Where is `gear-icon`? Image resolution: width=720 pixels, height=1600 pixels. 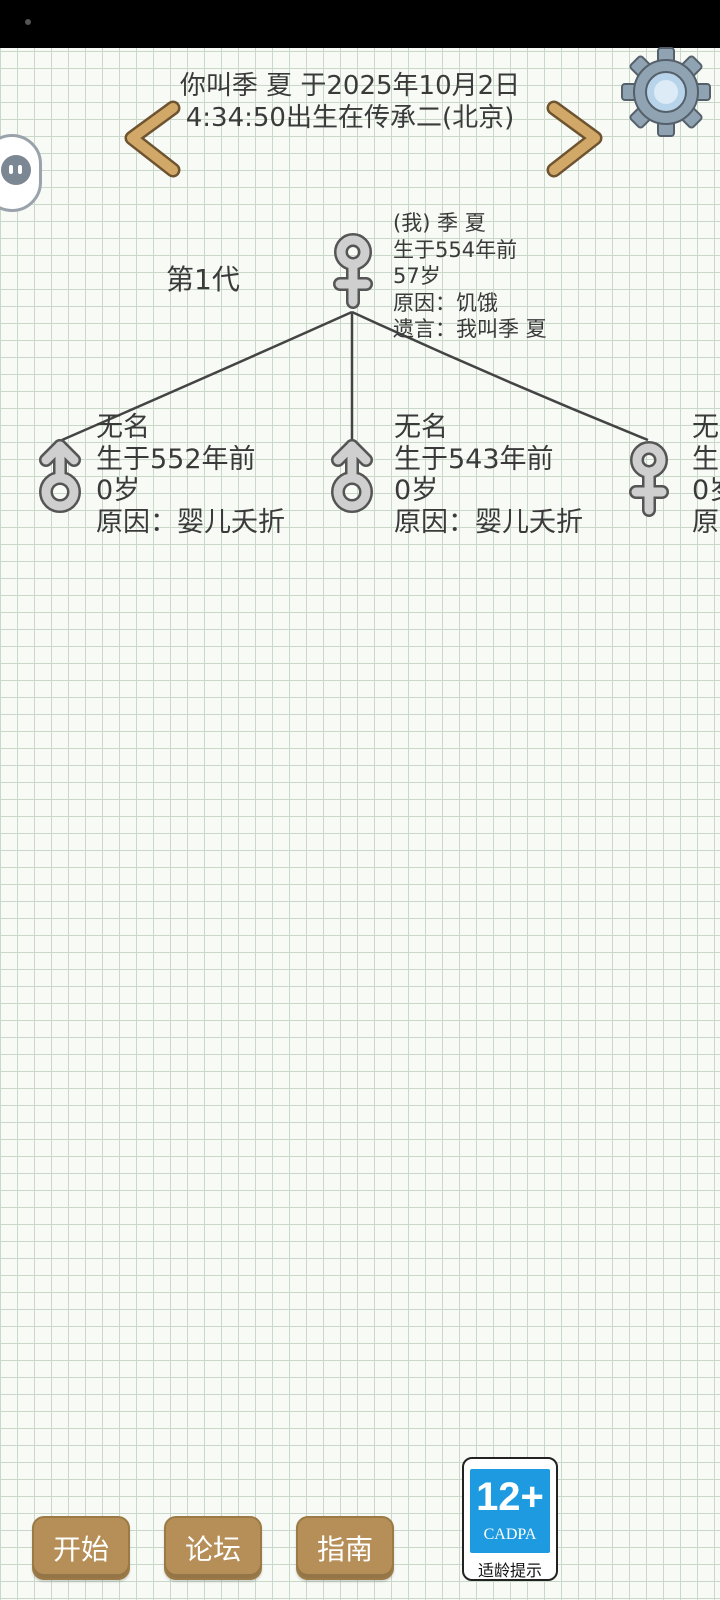 gear-icon is located at coordinates (666, 92).